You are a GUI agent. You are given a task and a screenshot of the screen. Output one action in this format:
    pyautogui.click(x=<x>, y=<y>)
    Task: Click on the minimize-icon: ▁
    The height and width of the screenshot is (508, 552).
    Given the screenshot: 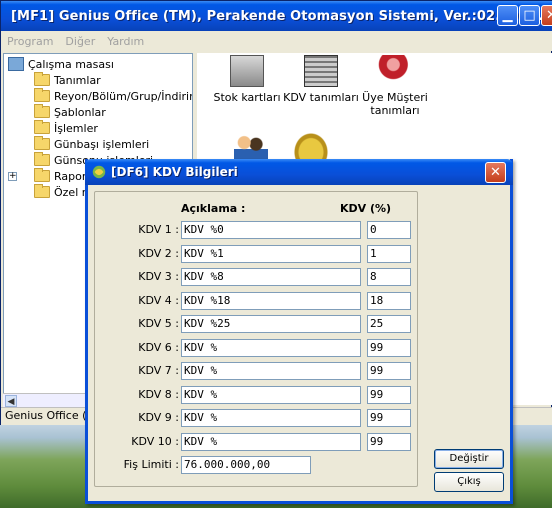 What is the action you would take?
    pyautogui.click(x=507, y=15)
    